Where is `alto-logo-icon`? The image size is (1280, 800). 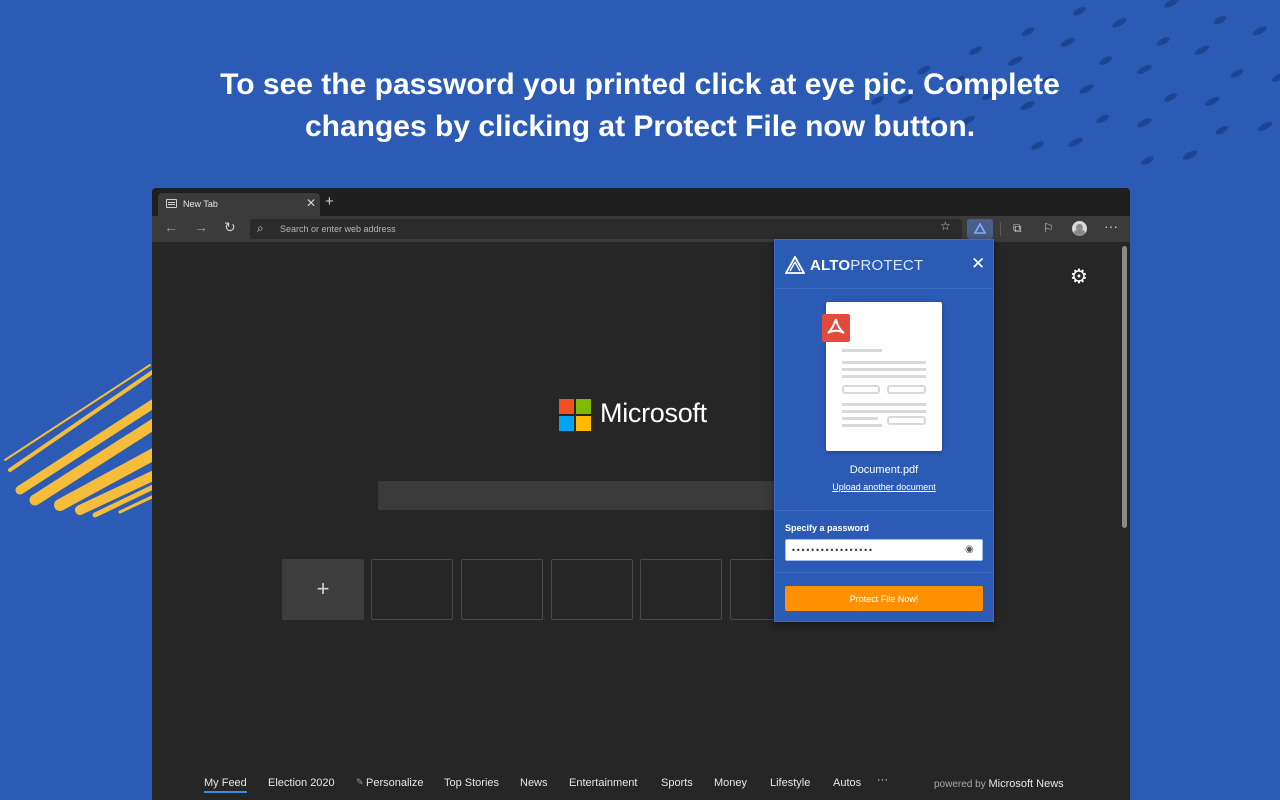 alto-logo-icon is located at coordinates (795, 265).